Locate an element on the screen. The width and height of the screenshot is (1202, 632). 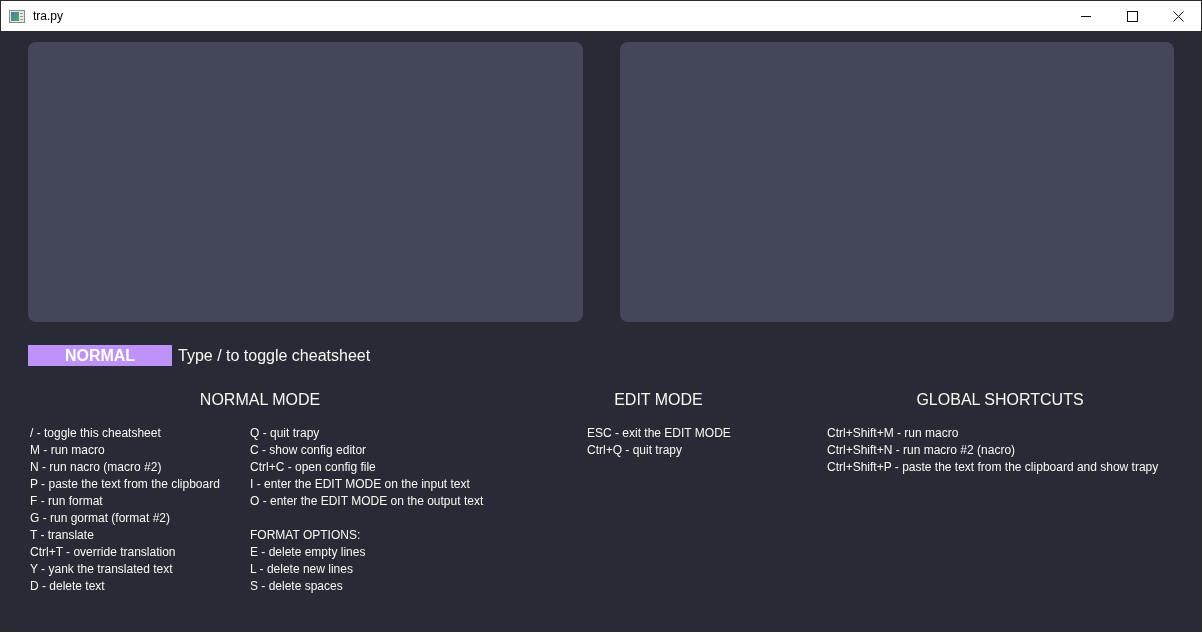
shortcut-line: Ctrl+Q - quit trapy is located at coordinates (635, 450).